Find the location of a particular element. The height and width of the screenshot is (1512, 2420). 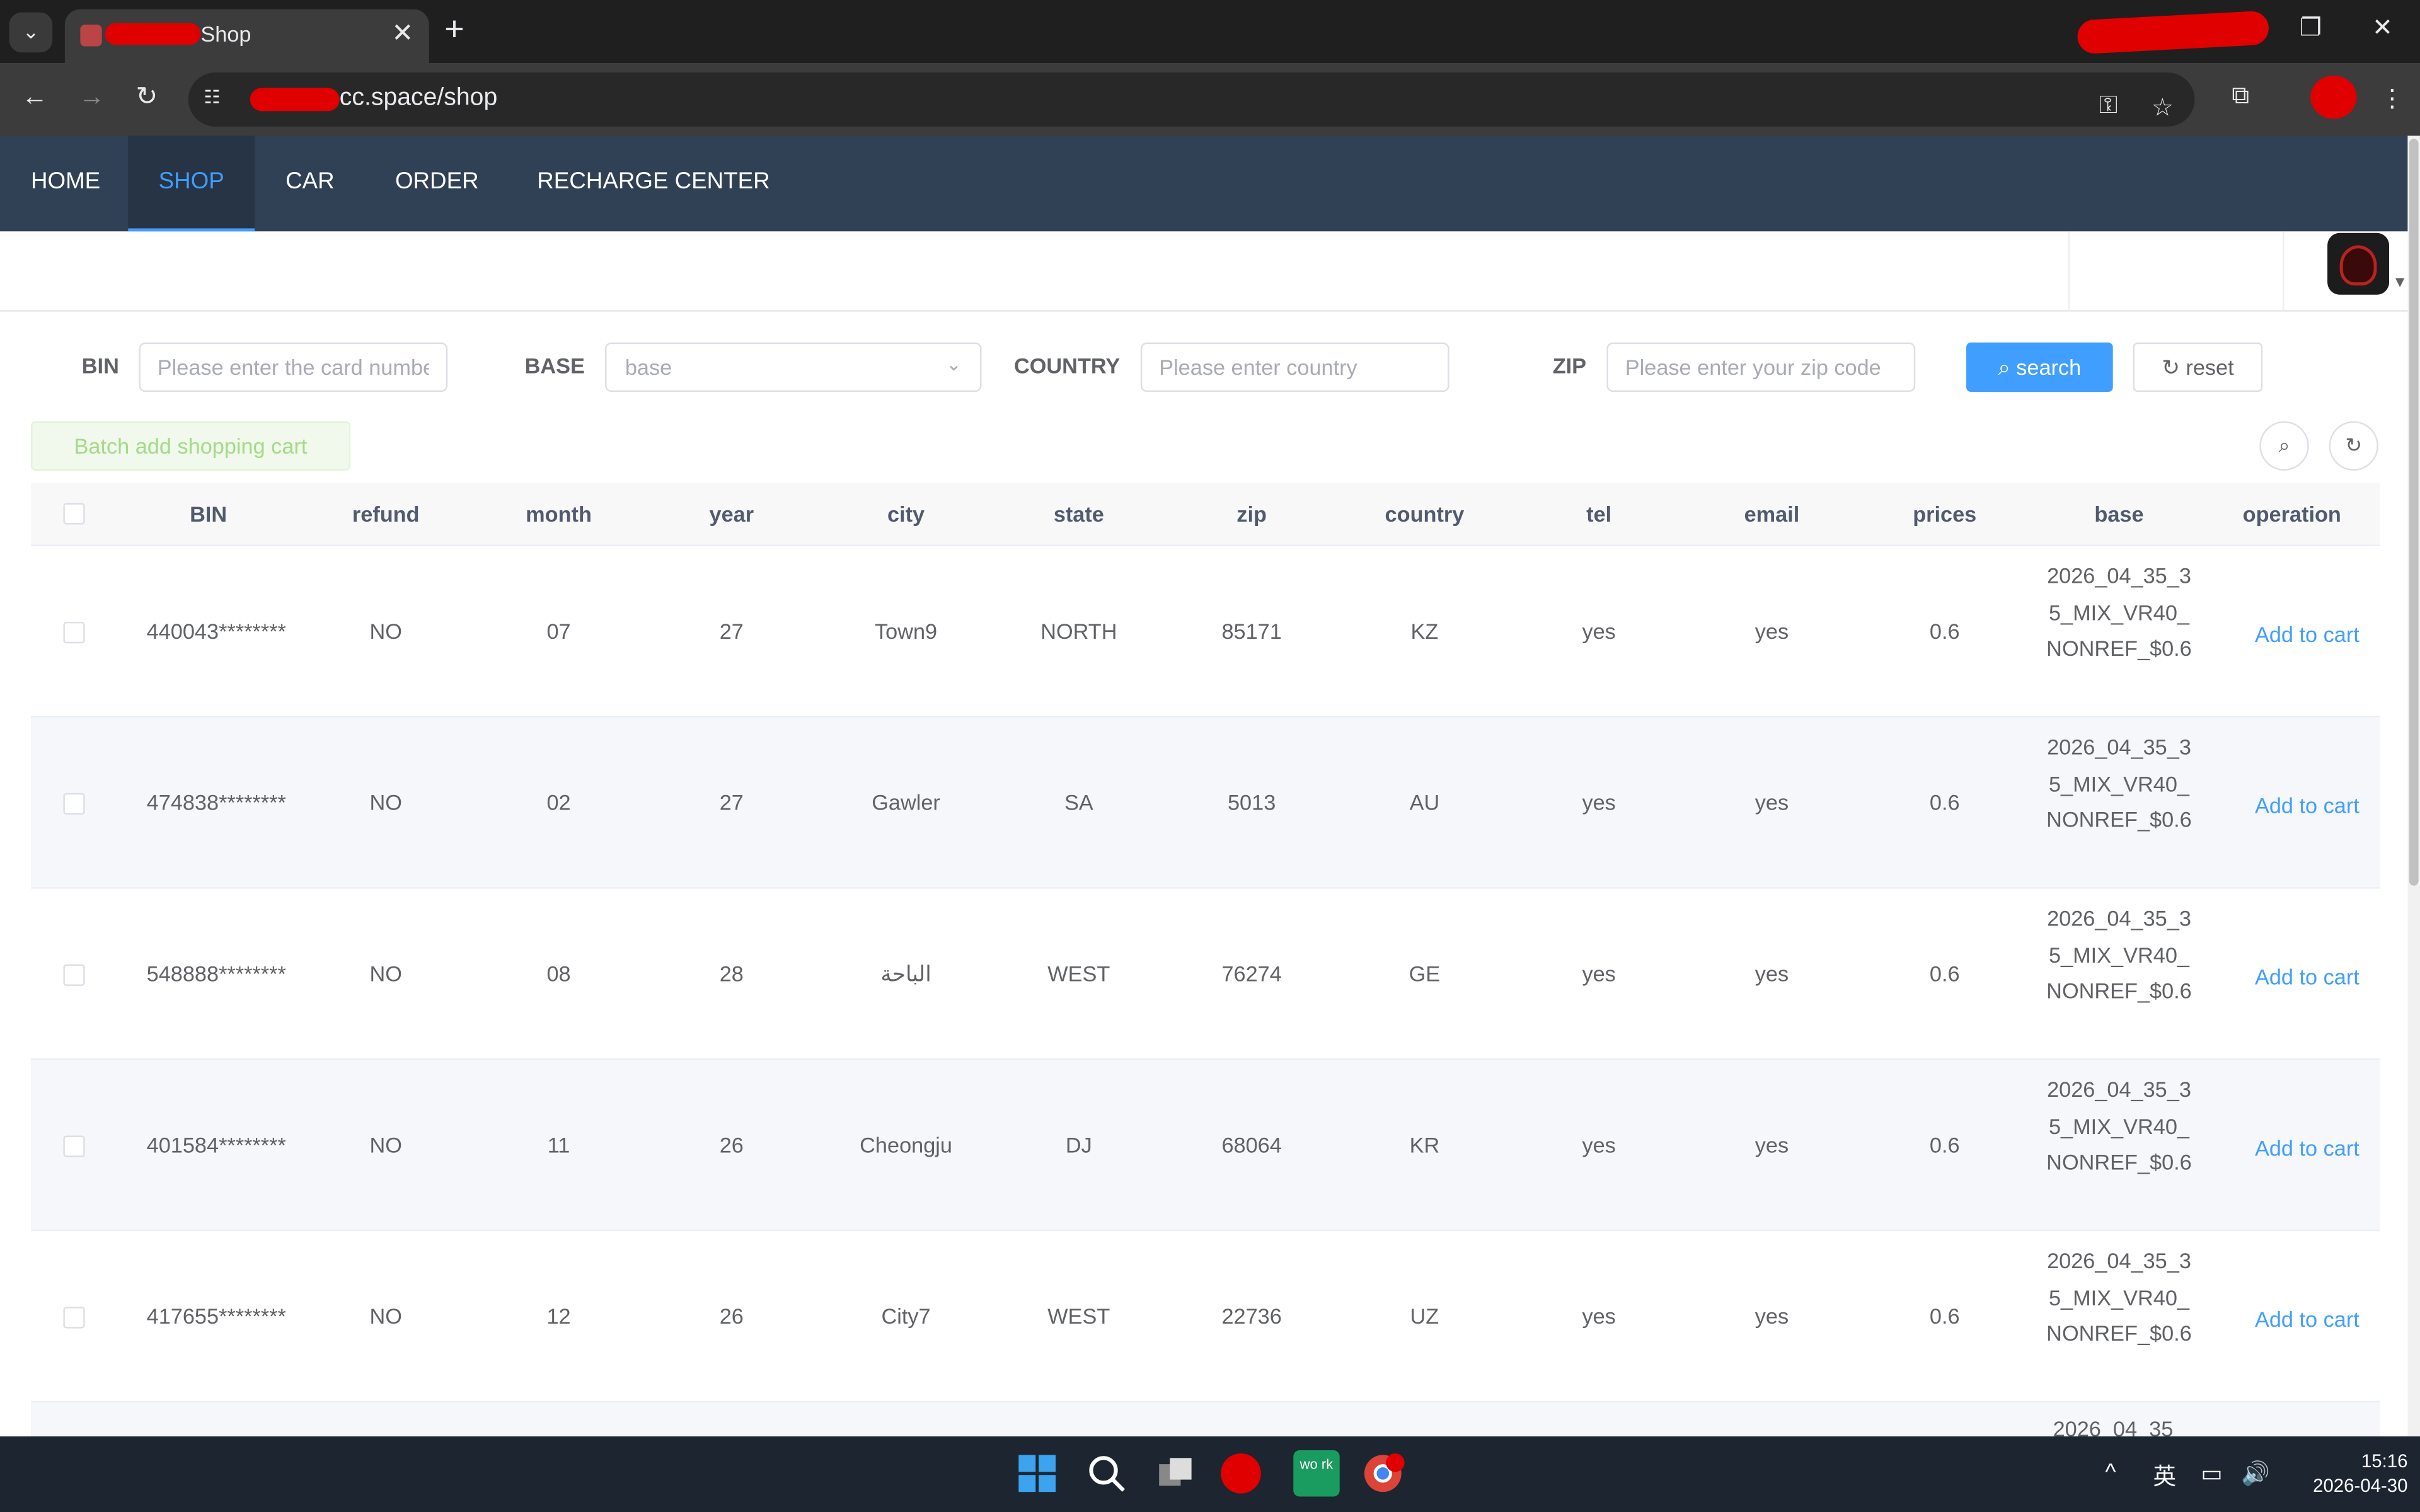

task-view-icon is located at coordinates (1176, 1473).